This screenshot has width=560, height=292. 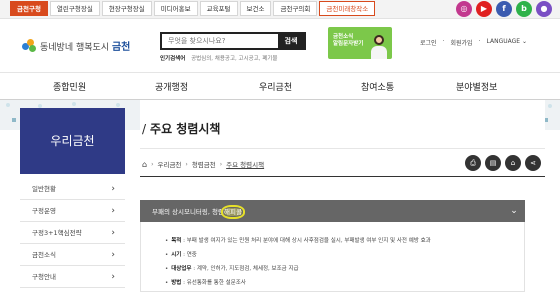 What do you see at coordinates (144, 164) in the screenshot?
I see `home-icon: ⌂` at bounding box center [144, 164].